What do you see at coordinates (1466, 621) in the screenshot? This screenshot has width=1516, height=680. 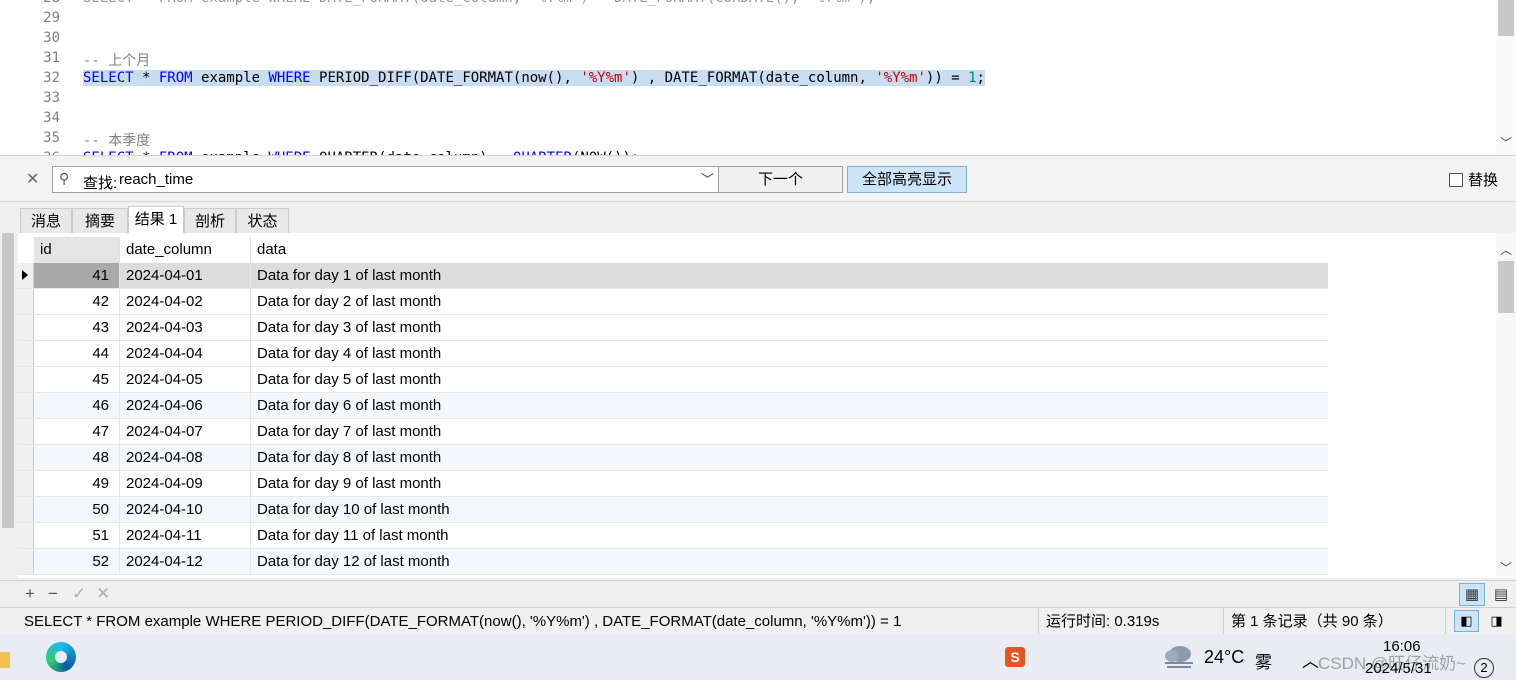 I see `panel-left-icon: ◧` at bounding box center [1466, 621].